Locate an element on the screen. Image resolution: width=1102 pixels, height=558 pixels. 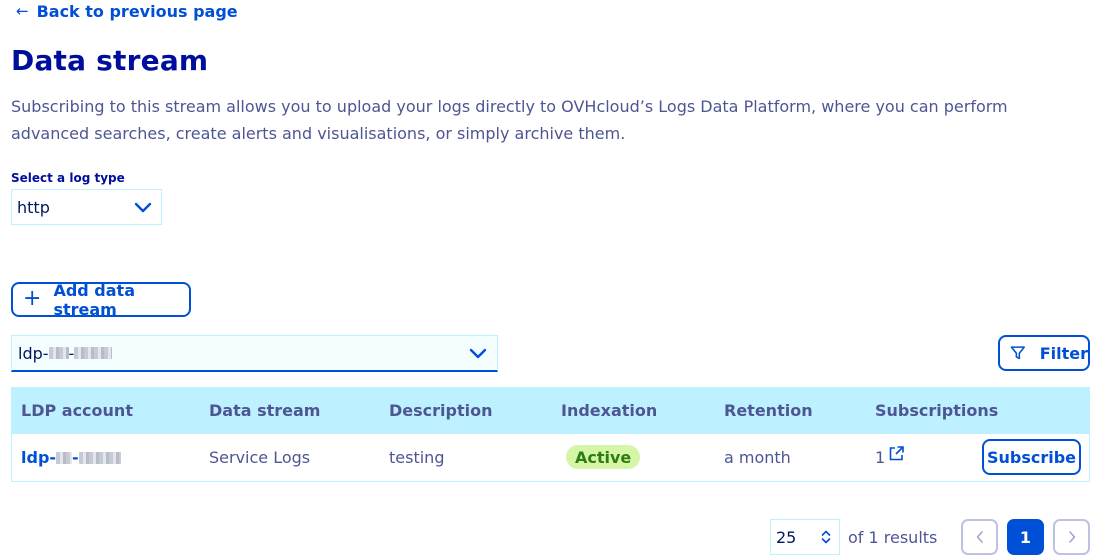
ldp-account-link: ldp- - is located at coordinates (71, 457).